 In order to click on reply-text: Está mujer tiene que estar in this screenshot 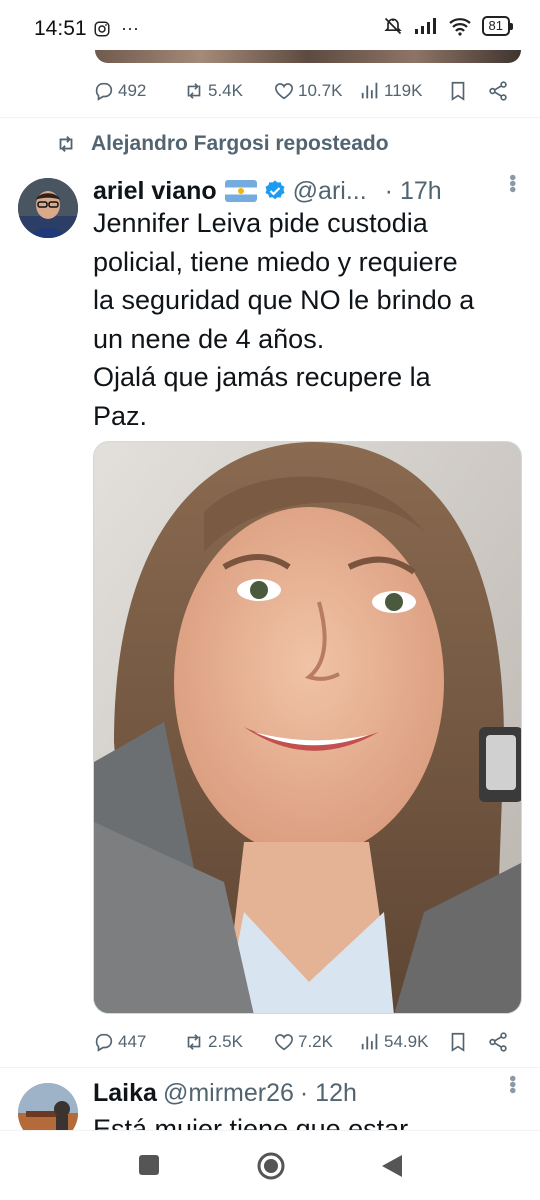, I will do `click(308, 1120)`.